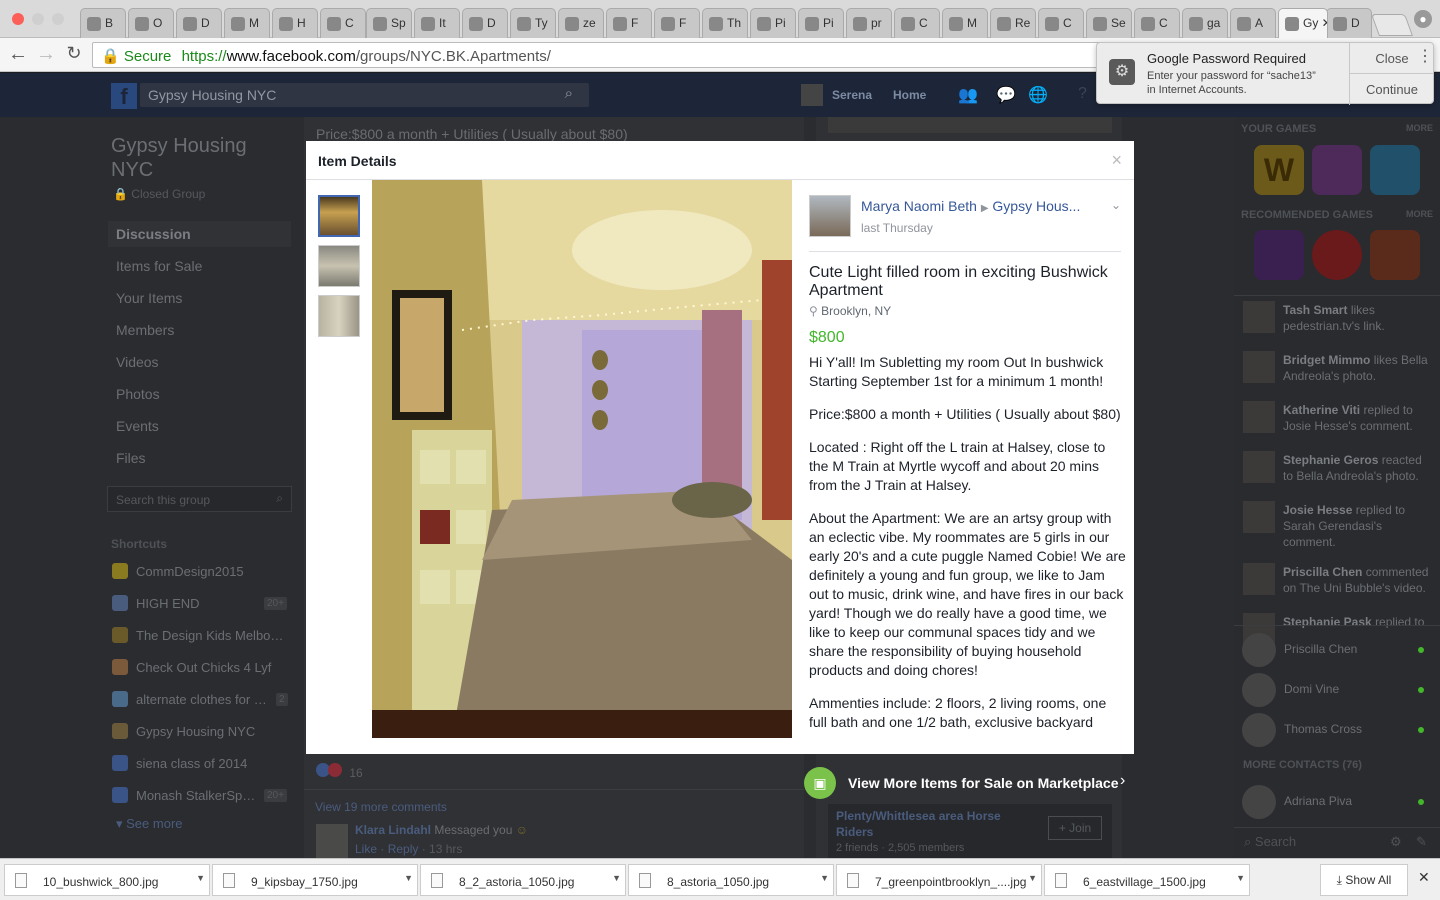 This screenshot has height=900, width=1440. I want to click on group-nav-item: Events, so click(137, 426).